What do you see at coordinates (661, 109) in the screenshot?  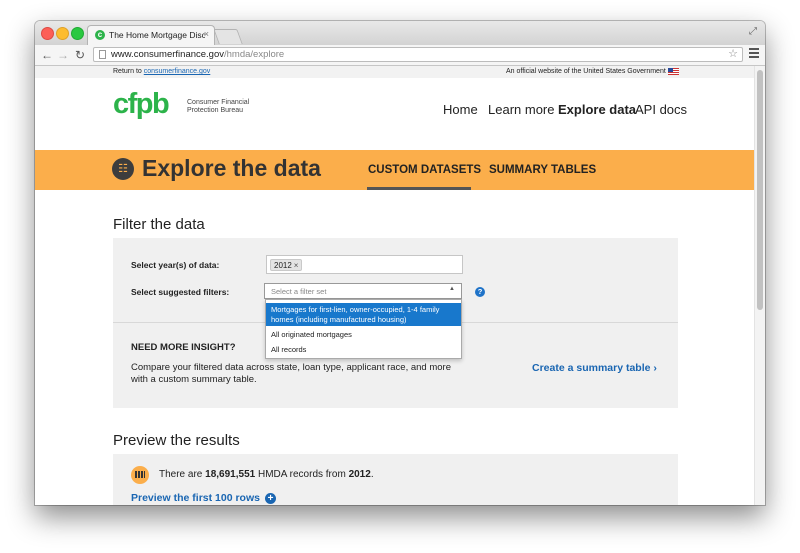 I see `nav-api-docs: API docs` at bounding box center [661, 109].